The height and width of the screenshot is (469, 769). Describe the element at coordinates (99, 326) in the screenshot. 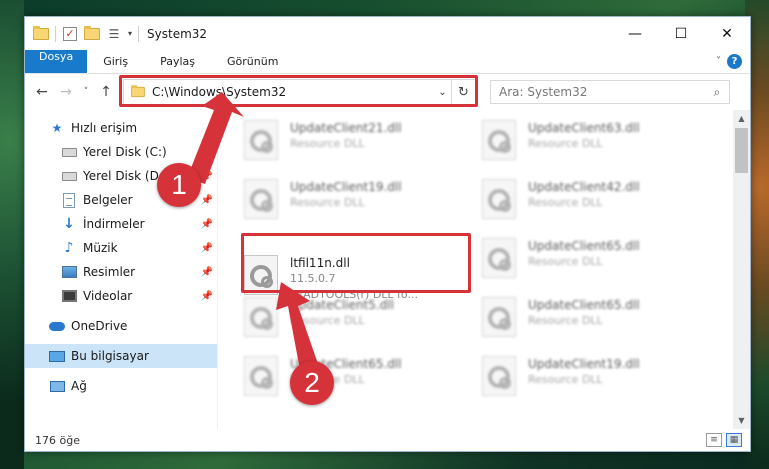

I see `sidebar-item-label: OneDrive` at that location.